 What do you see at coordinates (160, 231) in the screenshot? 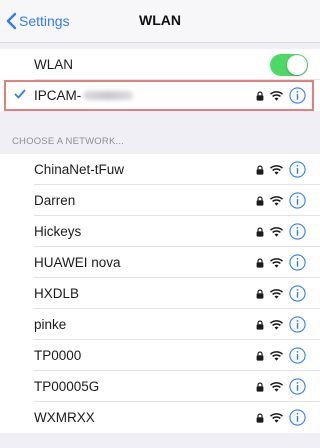
I see `network-row: Hickeys` at bounding box center [160, 231].